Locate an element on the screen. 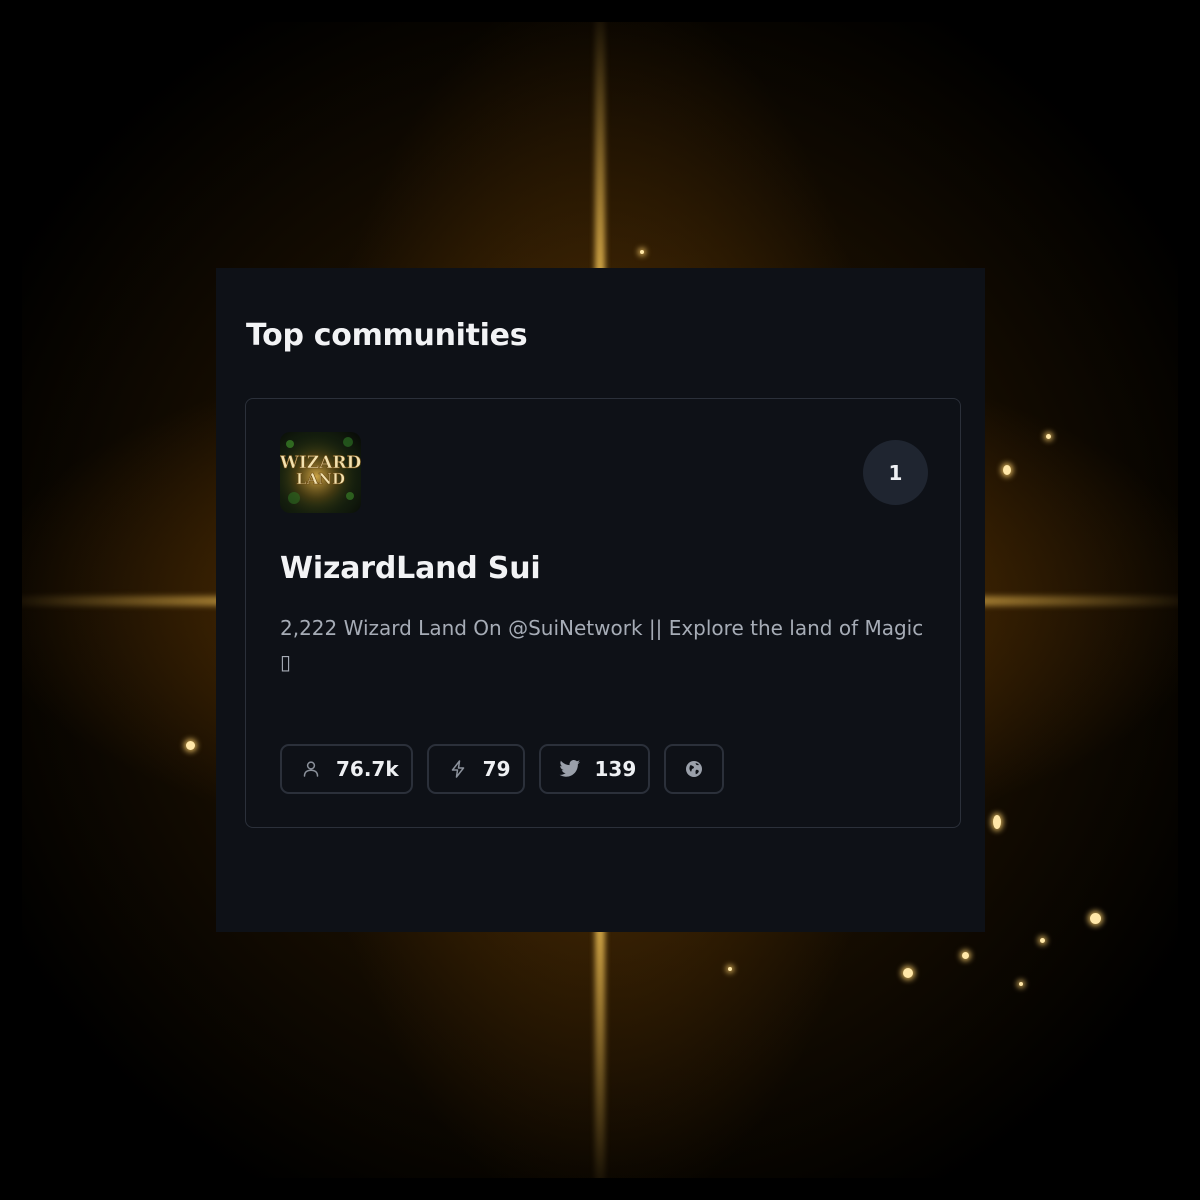  community-stats: 76.7k 79 139 is located at coordinates (502, 769).